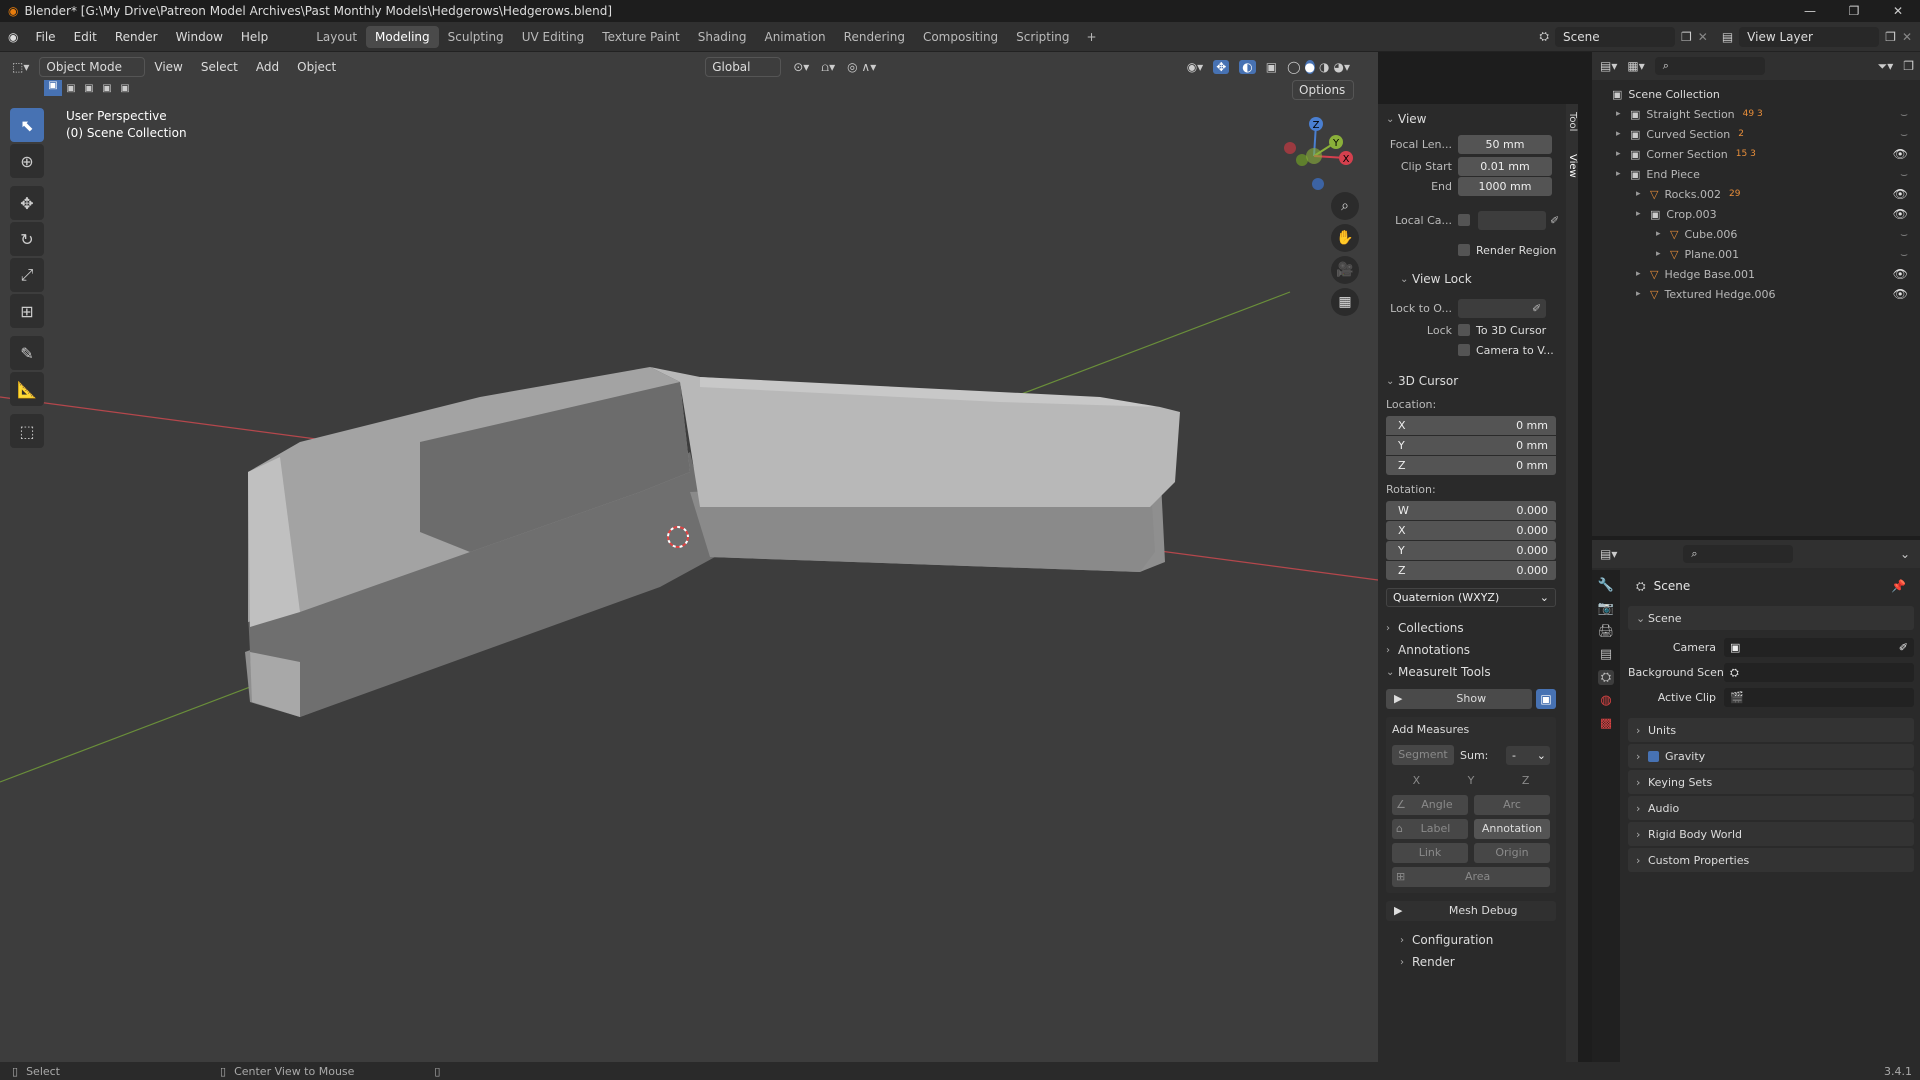 The width and height of the screenshot is (1920, 1080). What do you see at coordinates (1756, 214) in the screenshot?
I see `outliner-item: ▸ ▣ Crop.003 👁` at bounding box center [1756, 214].